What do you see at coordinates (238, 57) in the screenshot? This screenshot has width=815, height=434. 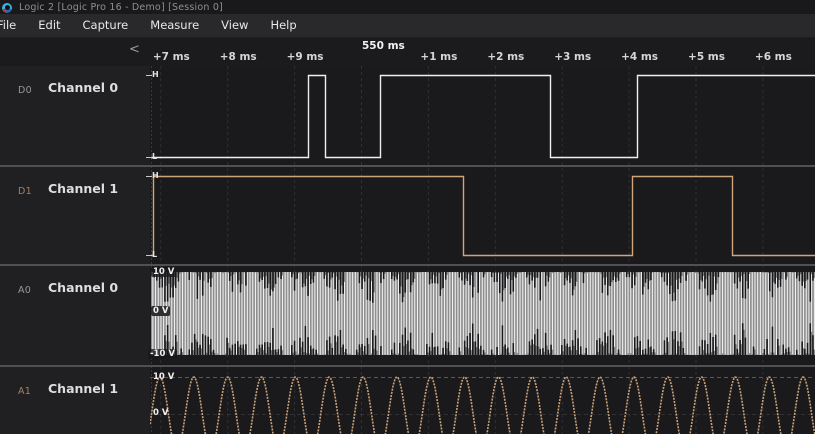 I see `timeline-tick-label: +8 ms` at bounding box center [238, 57].